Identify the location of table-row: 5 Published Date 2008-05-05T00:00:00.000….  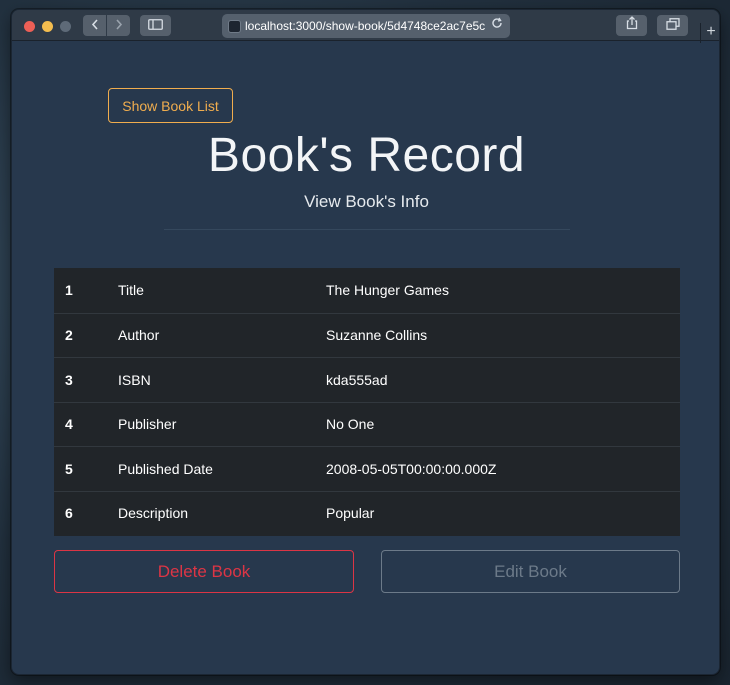
(367, 468).